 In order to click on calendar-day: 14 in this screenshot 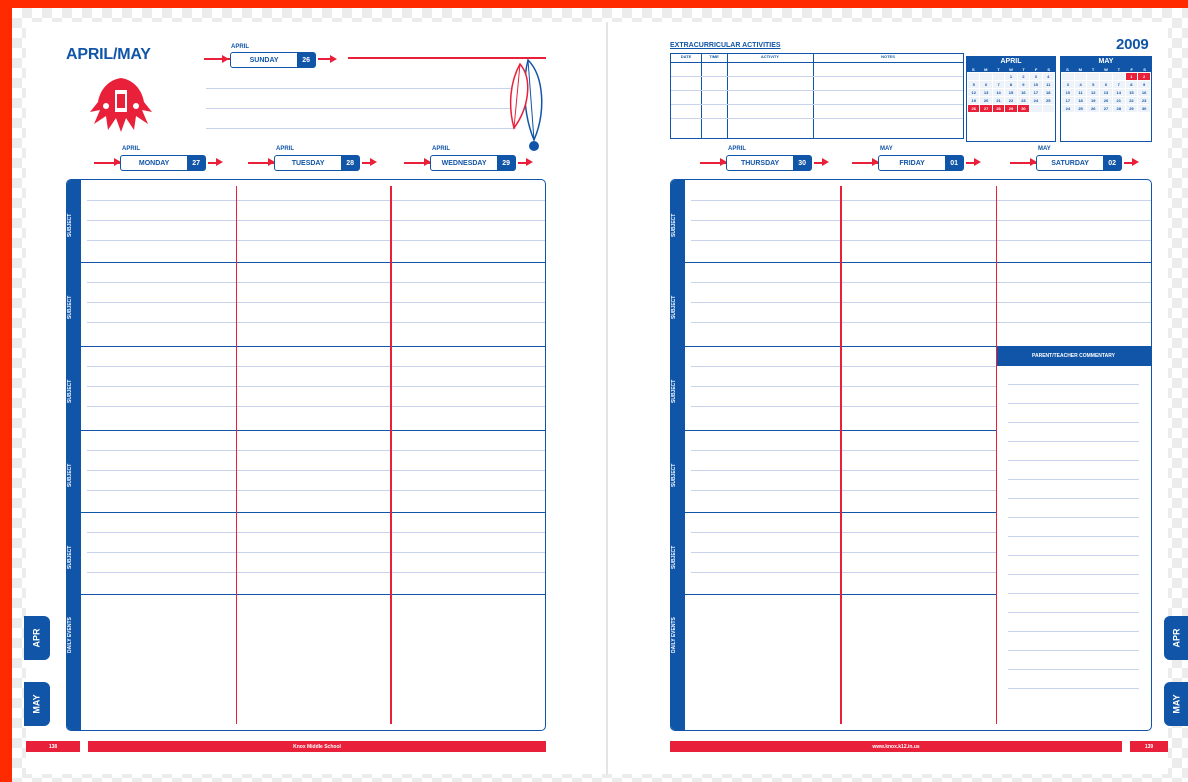, I will do `click(998, 92)`.